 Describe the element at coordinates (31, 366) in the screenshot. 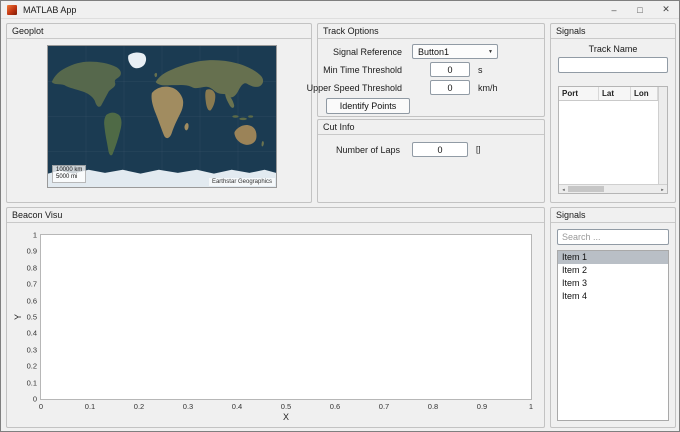

I see `y-tick-label: 0.2` at that location.